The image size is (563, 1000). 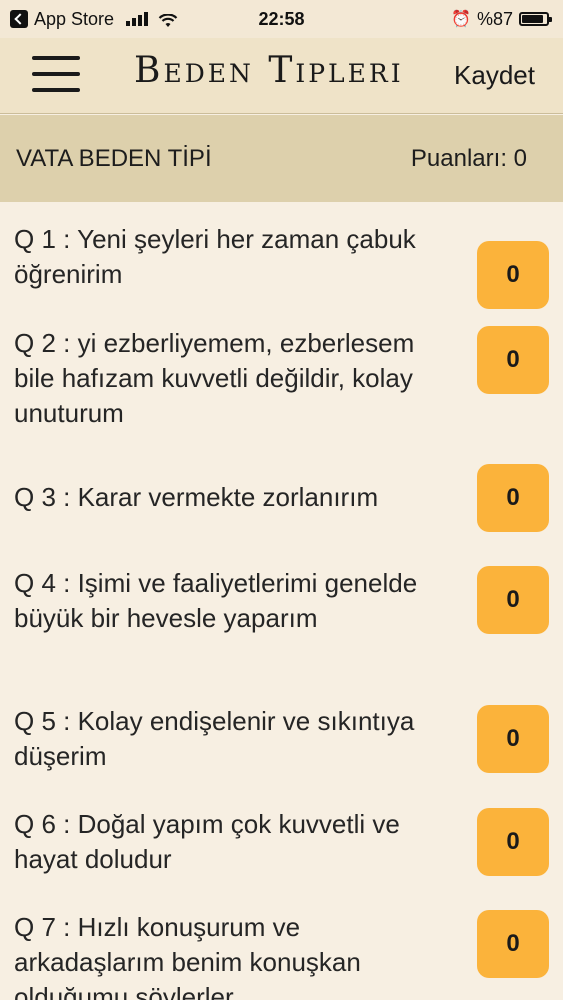 I want to click on save-button: Kaydet, so click(x=494, y=75).